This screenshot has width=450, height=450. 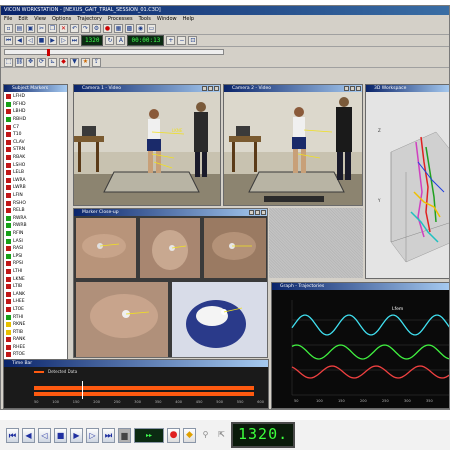 What do you see at coordinates (35, 241) in the screenshot?
I see `tree-item: LASI` at bounding box center [35, 241].